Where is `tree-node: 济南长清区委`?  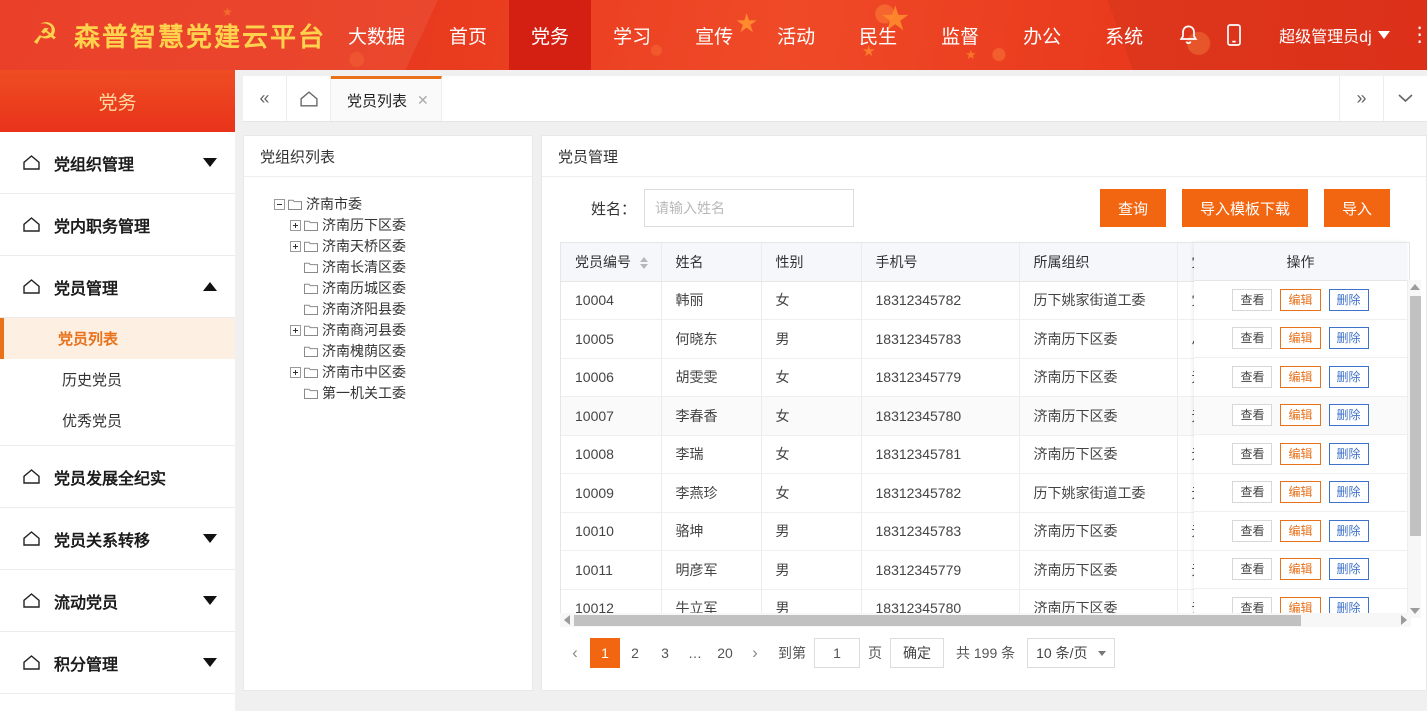
tree-node: 济南长清区委 is located at coordinates (403, 267).